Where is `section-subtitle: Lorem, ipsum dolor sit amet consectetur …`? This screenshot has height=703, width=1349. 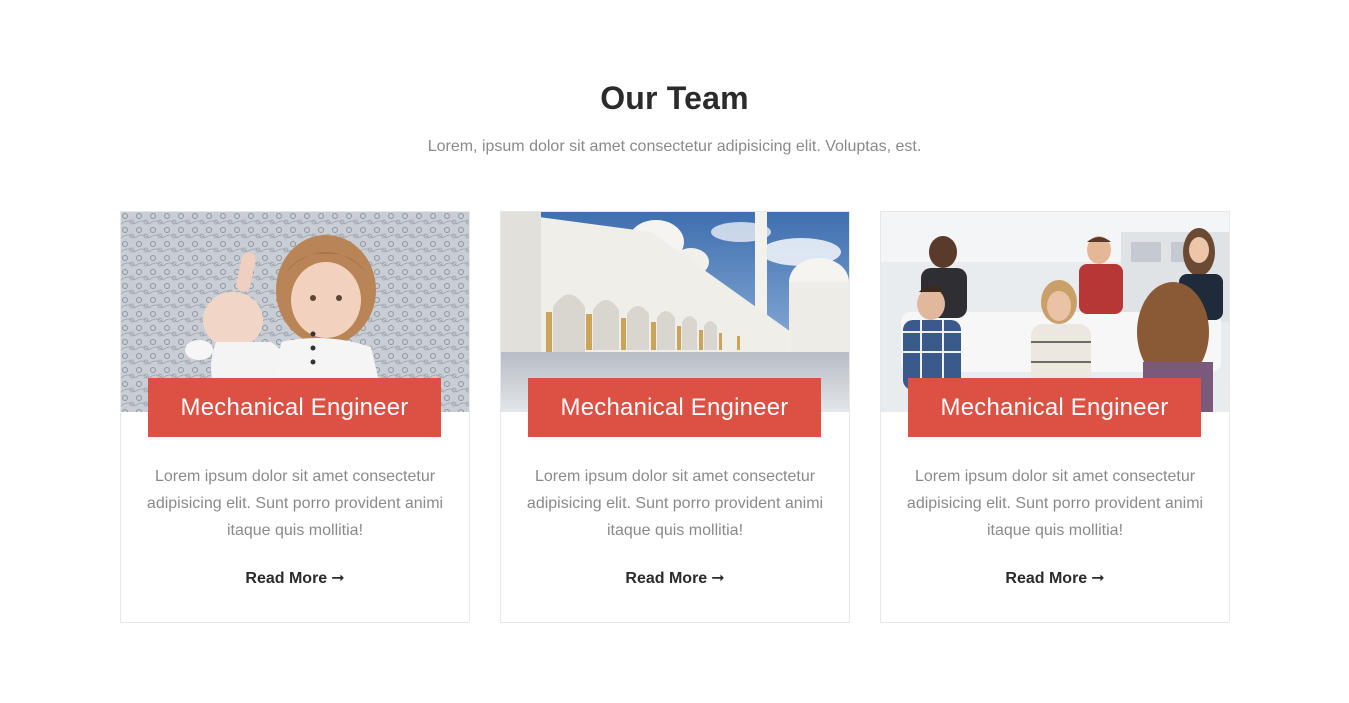
section-subtitle: Lorem, ipsum dolor sit amet consectetur … is located at coordinates (674, 146).